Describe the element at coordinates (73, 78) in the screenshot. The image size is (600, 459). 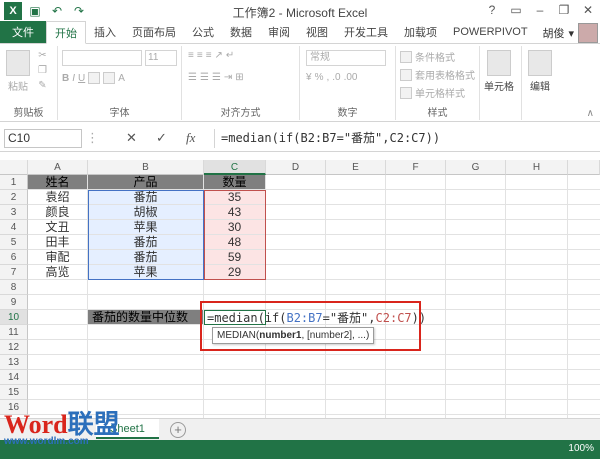
I see `italic-icon: I` at that location.